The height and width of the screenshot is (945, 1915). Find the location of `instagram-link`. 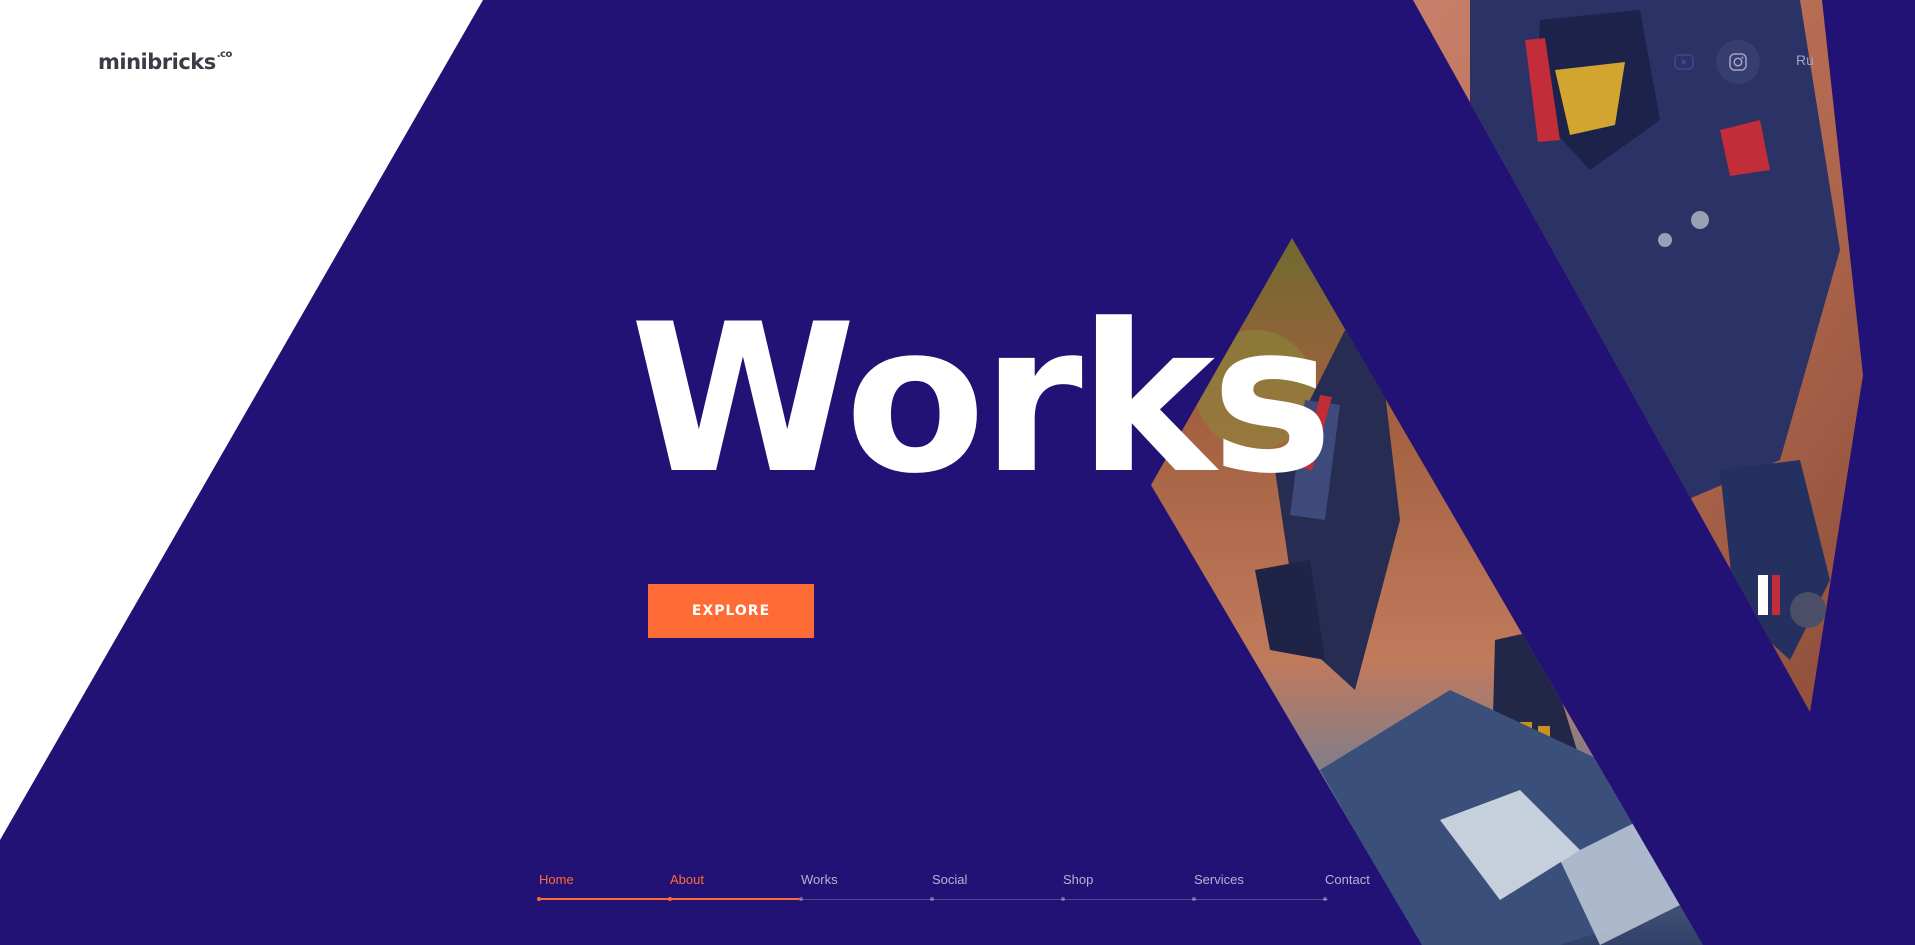

instagram-link is located at coordinates (1738, 62).